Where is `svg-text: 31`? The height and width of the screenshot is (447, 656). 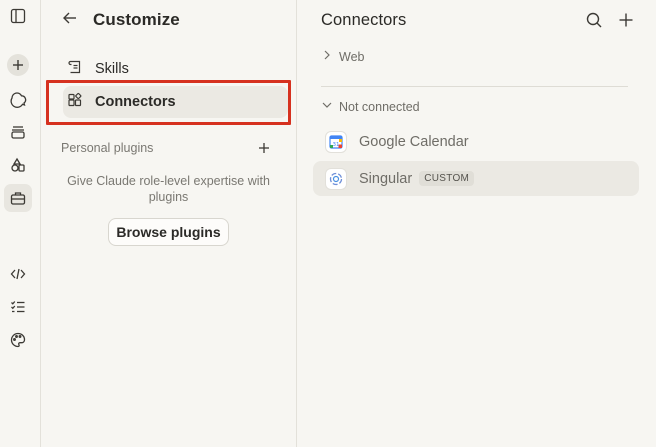
svg-text: 31 is located at coordinates (336, 145).